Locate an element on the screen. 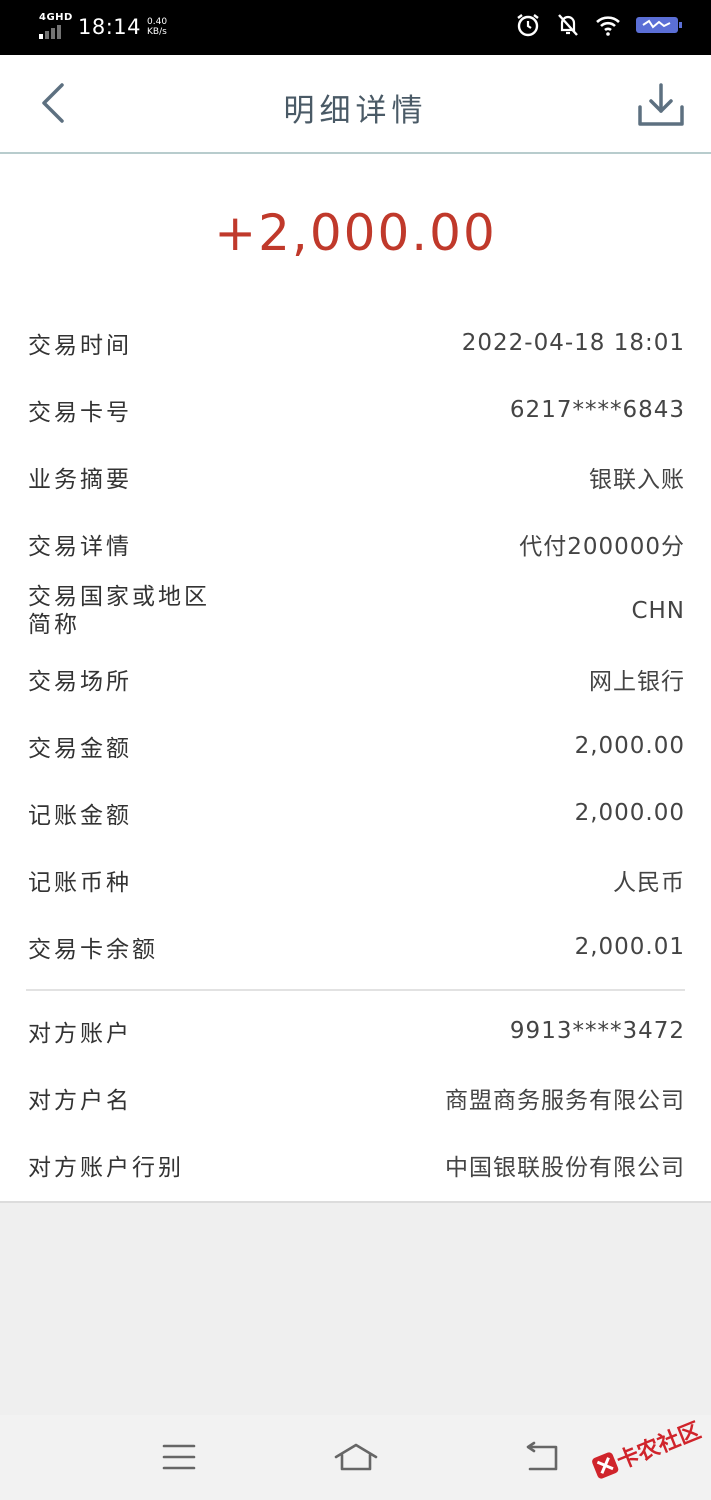  detail-label: 交易时间 is located at coordinates (80, 346).